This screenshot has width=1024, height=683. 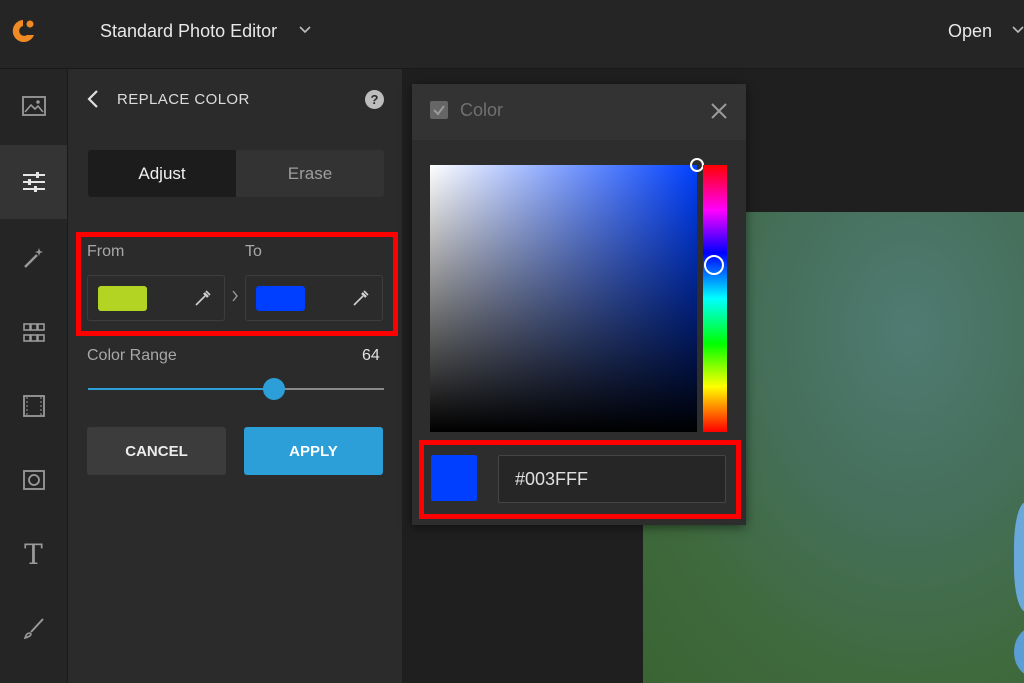 What do you see at coordinates (106, 251) in the screenshot?
I see `from-label: From` at bounding box center [106, 251].